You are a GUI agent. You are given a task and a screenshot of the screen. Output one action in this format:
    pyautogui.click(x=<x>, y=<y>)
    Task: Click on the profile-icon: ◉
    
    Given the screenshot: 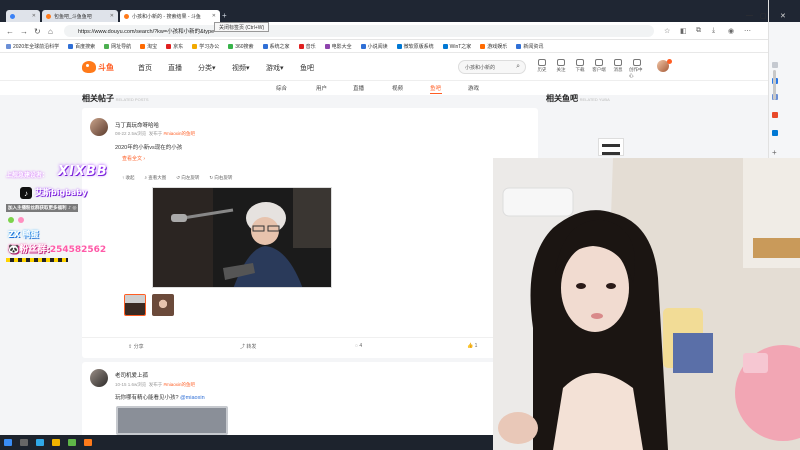 What is the action you would take?
    pyautogui.click(x=731, y=31)
    